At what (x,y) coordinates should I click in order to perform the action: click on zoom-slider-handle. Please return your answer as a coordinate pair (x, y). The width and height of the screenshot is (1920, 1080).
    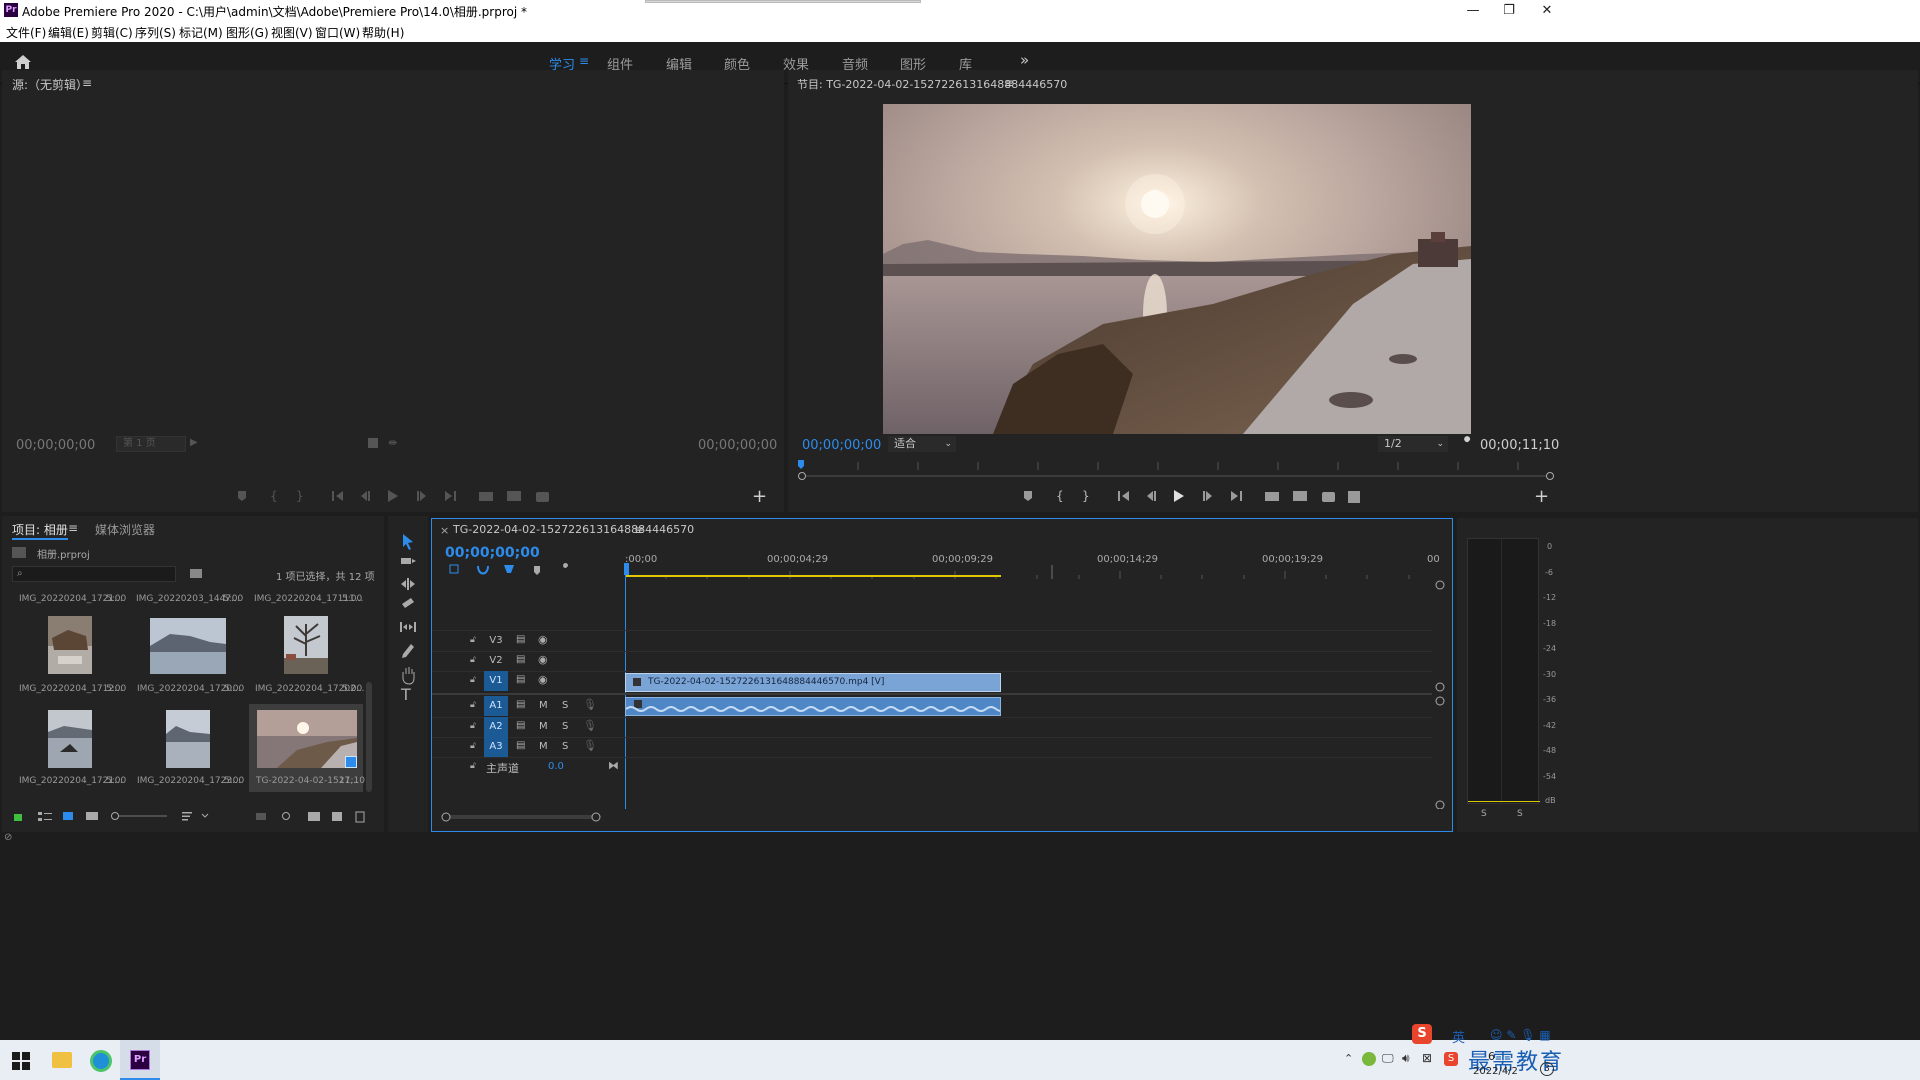
    Looking at the image, I should click on (115, 816).